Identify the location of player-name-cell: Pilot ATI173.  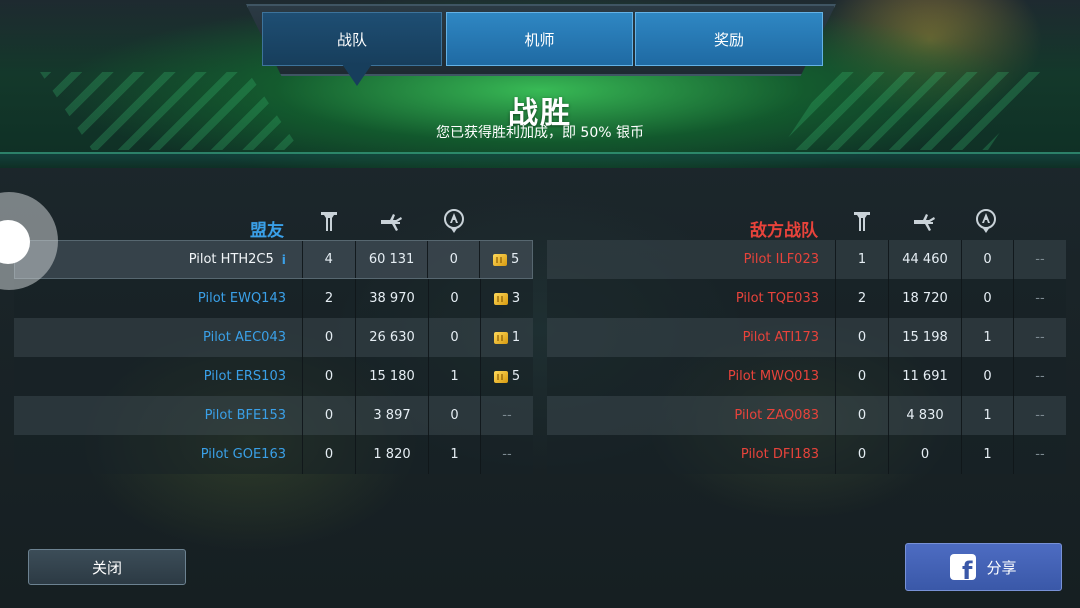
(691, 337).